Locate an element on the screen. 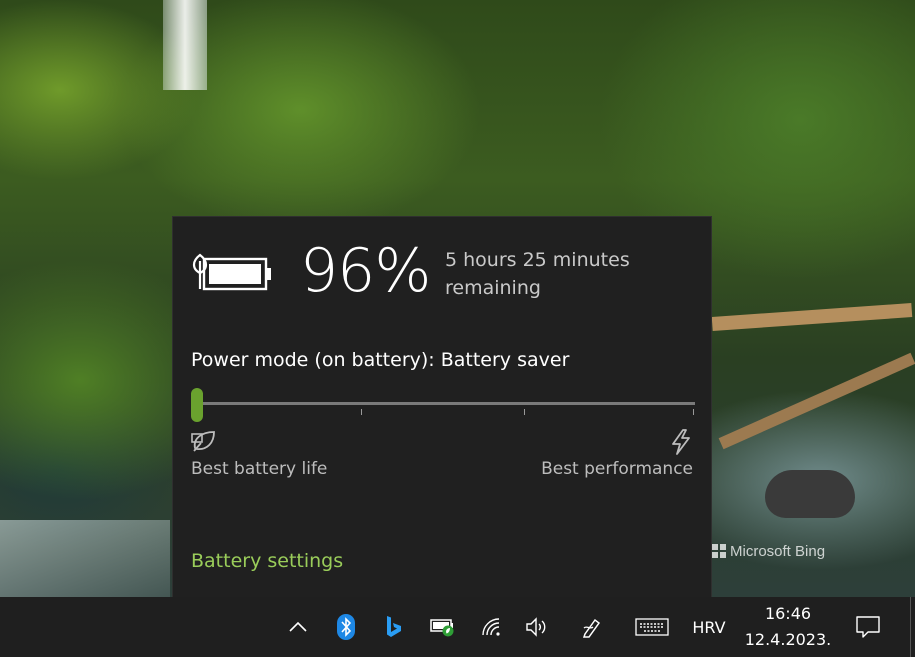  volume-button is located at coordinates (537, 627).